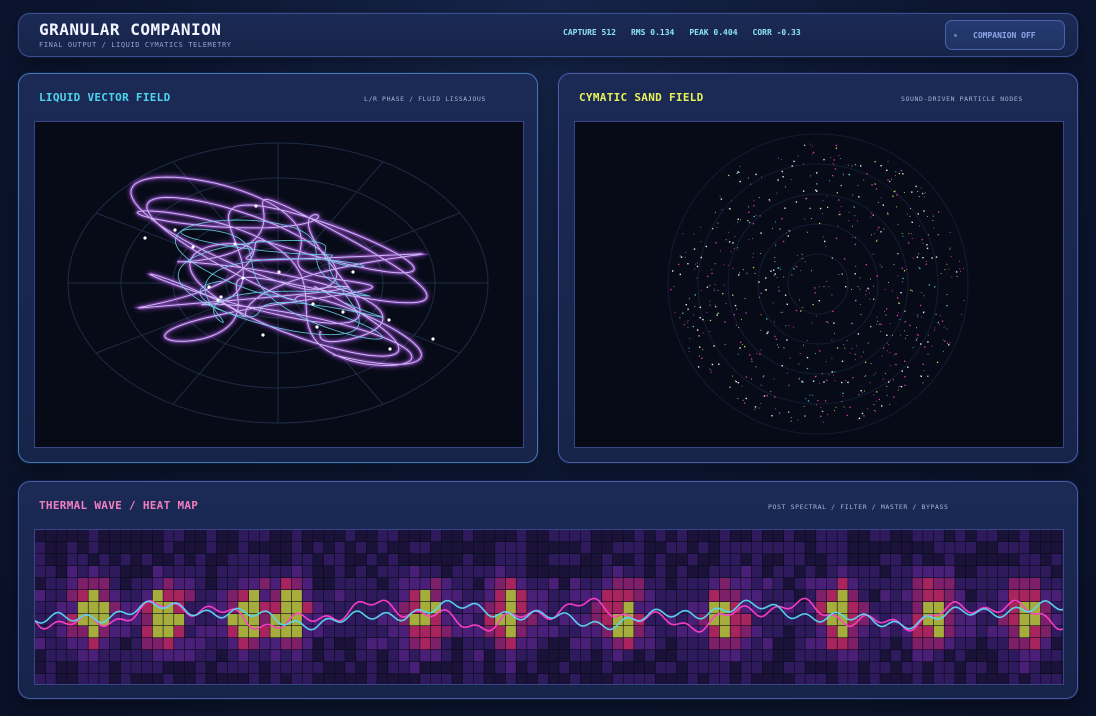  Describe the element at coordinates (119, 505) in the screenshot. I see `thermal-panel-title: THERMAL WAVE / HEAT MAP` at that location.